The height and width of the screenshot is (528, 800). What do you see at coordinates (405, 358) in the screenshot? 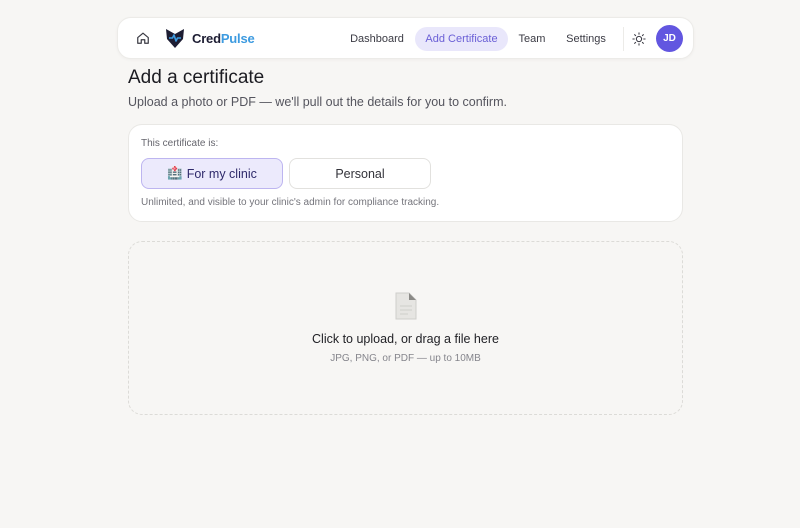
I see `upload-hint: JPG, PNG, or PDF — up to 10MB` at bounding box center [405, 358].